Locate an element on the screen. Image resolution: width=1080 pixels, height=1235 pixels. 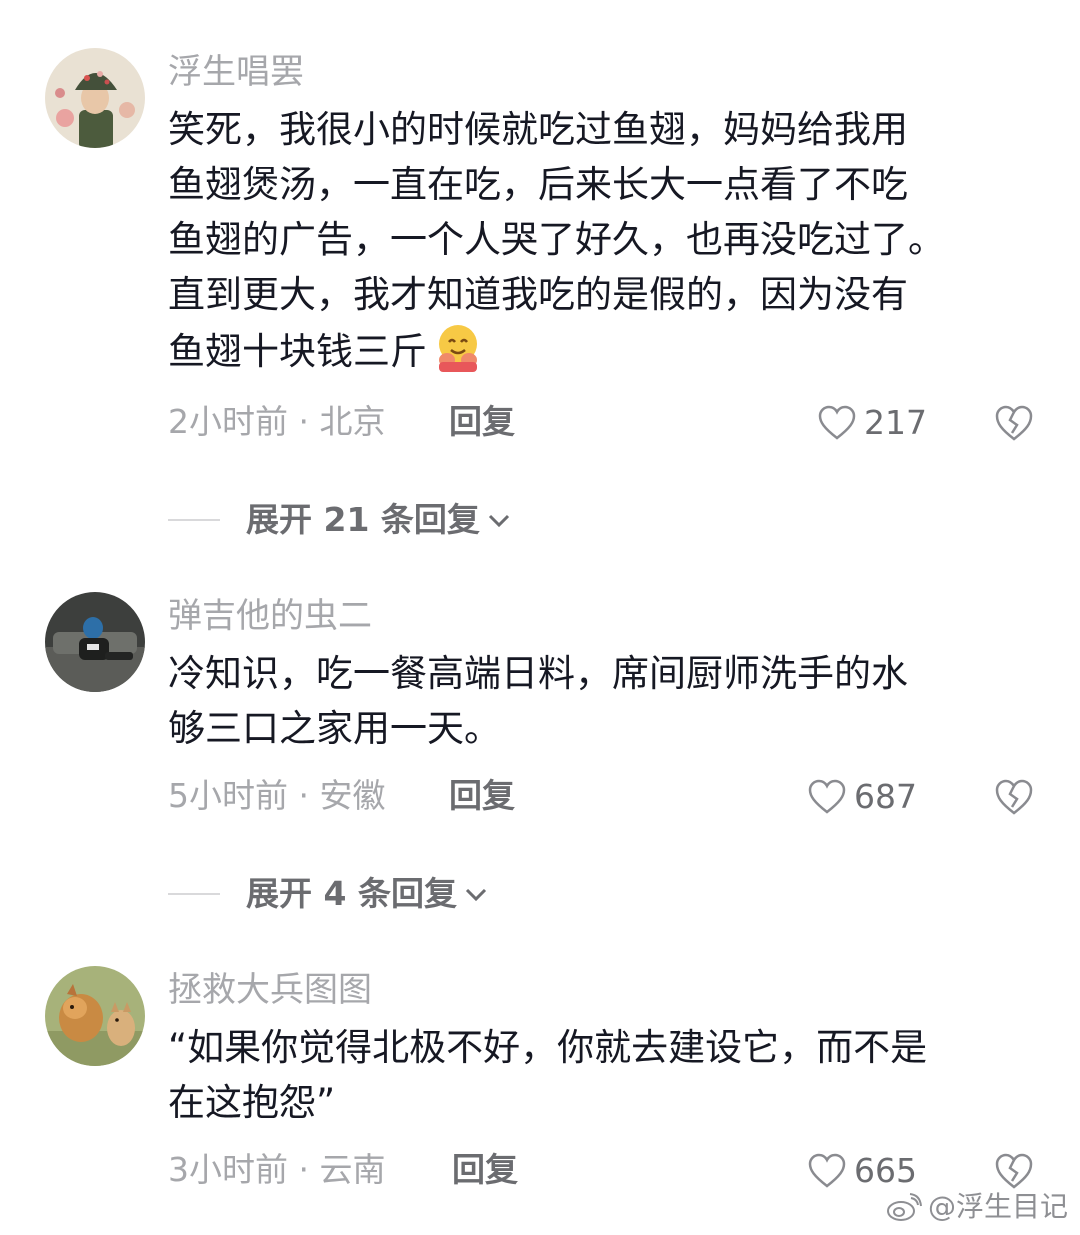
expand-replies-button: 展开 21 条回复 is located at coordinates (340, 520).